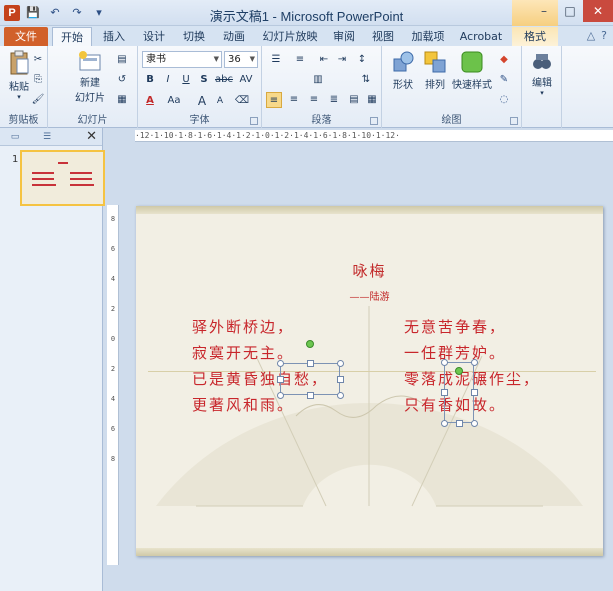 The width and height of the screenshot is (613, 591). I want to click on group-clipboard: 粘贴 ▾ ✂ ⎘ 🖌 剪贴板, so click(24, 87).